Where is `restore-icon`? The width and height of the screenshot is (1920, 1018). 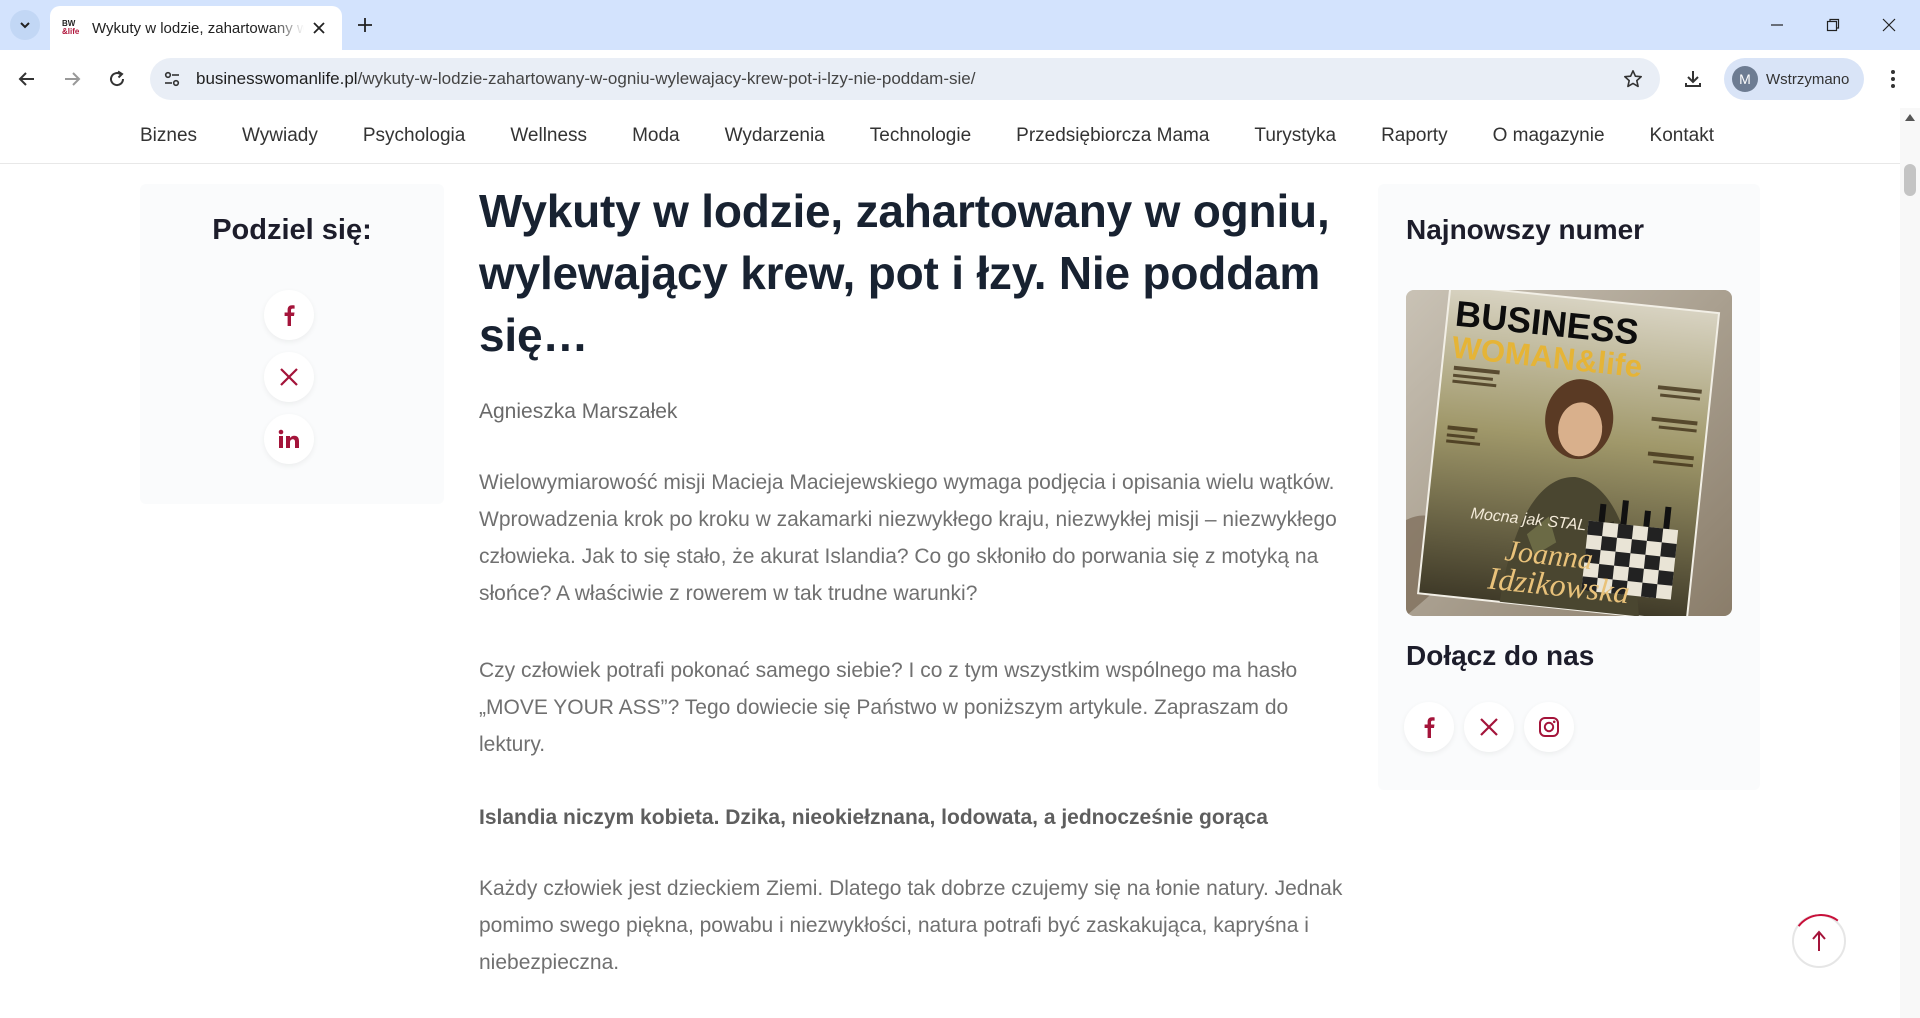 restore-icon is located at coordinates (1833, 25).